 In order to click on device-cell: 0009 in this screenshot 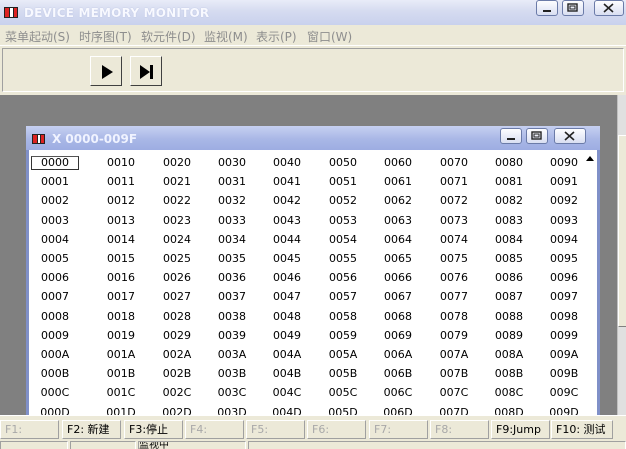, I will do `click(55, 335)`.